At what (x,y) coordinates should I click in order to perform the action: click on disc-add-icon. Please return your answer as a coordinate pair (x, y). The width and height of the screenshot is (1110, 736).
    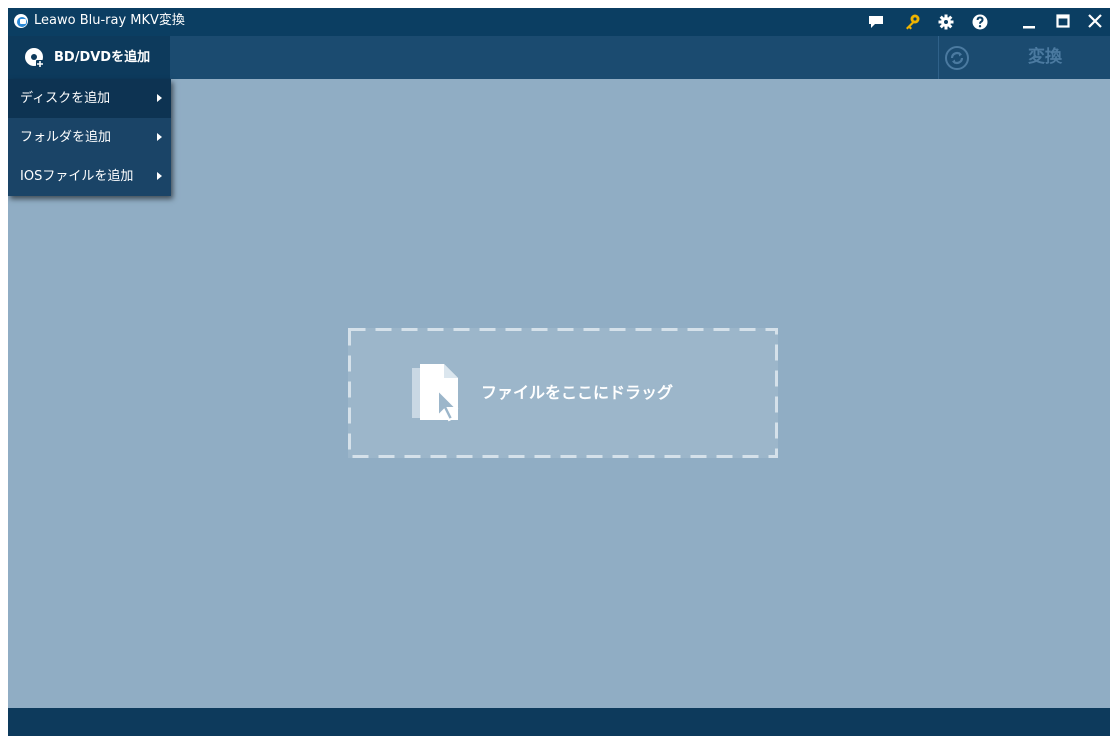
    Looking at the image, I should click on (34, 57).